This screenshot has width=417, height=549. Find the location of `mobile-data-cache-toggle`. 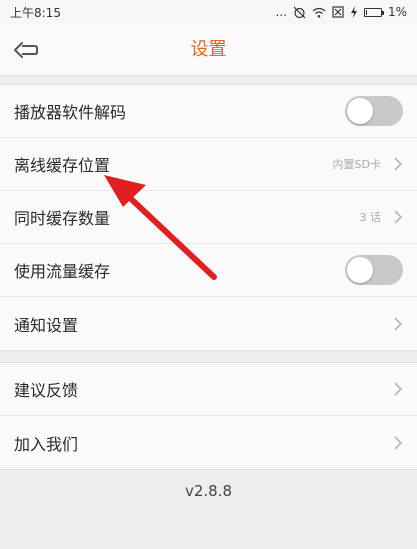

mobile-data-cache-toggle is located at coordinates (374, 270).